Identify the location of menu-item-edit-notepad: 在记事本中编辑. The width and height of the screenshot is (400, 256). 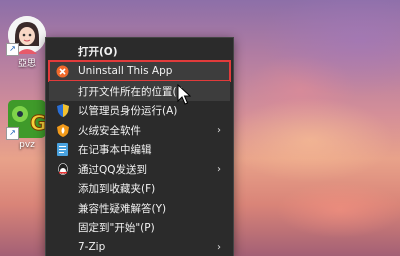
(139, 149).